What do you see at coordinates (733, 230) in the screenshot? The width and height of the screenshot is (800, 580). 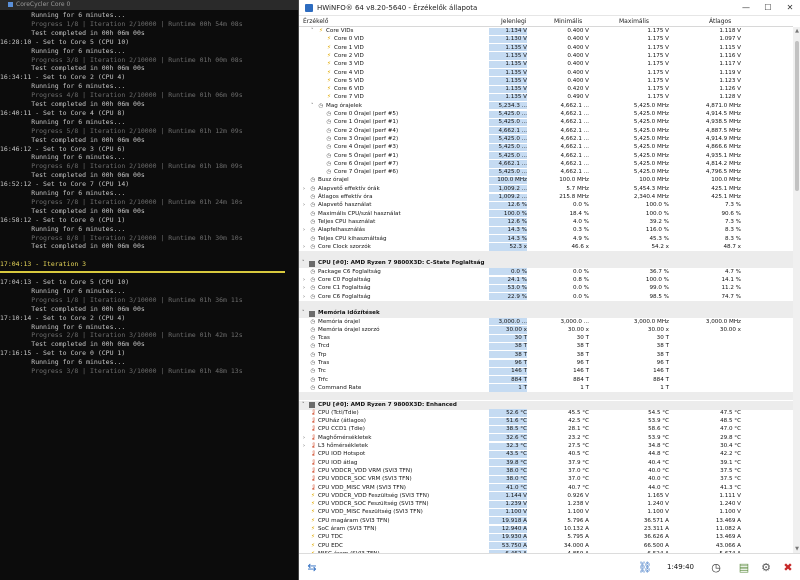 I see `value-avg: 8.3 %` at bounding box center [733, 230].